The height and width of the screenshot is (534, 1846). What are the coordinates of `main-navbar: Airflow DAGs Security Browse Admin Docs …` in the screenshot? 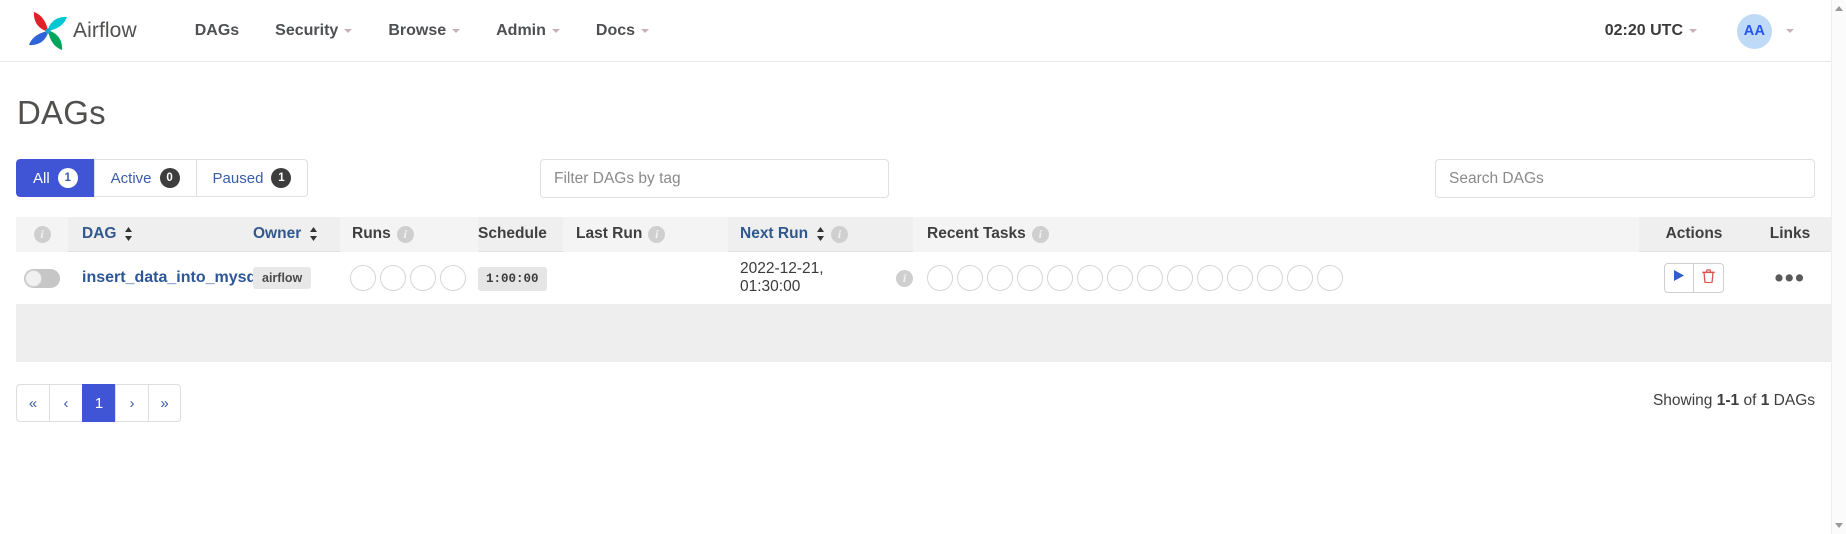 It's located at (923, 31).